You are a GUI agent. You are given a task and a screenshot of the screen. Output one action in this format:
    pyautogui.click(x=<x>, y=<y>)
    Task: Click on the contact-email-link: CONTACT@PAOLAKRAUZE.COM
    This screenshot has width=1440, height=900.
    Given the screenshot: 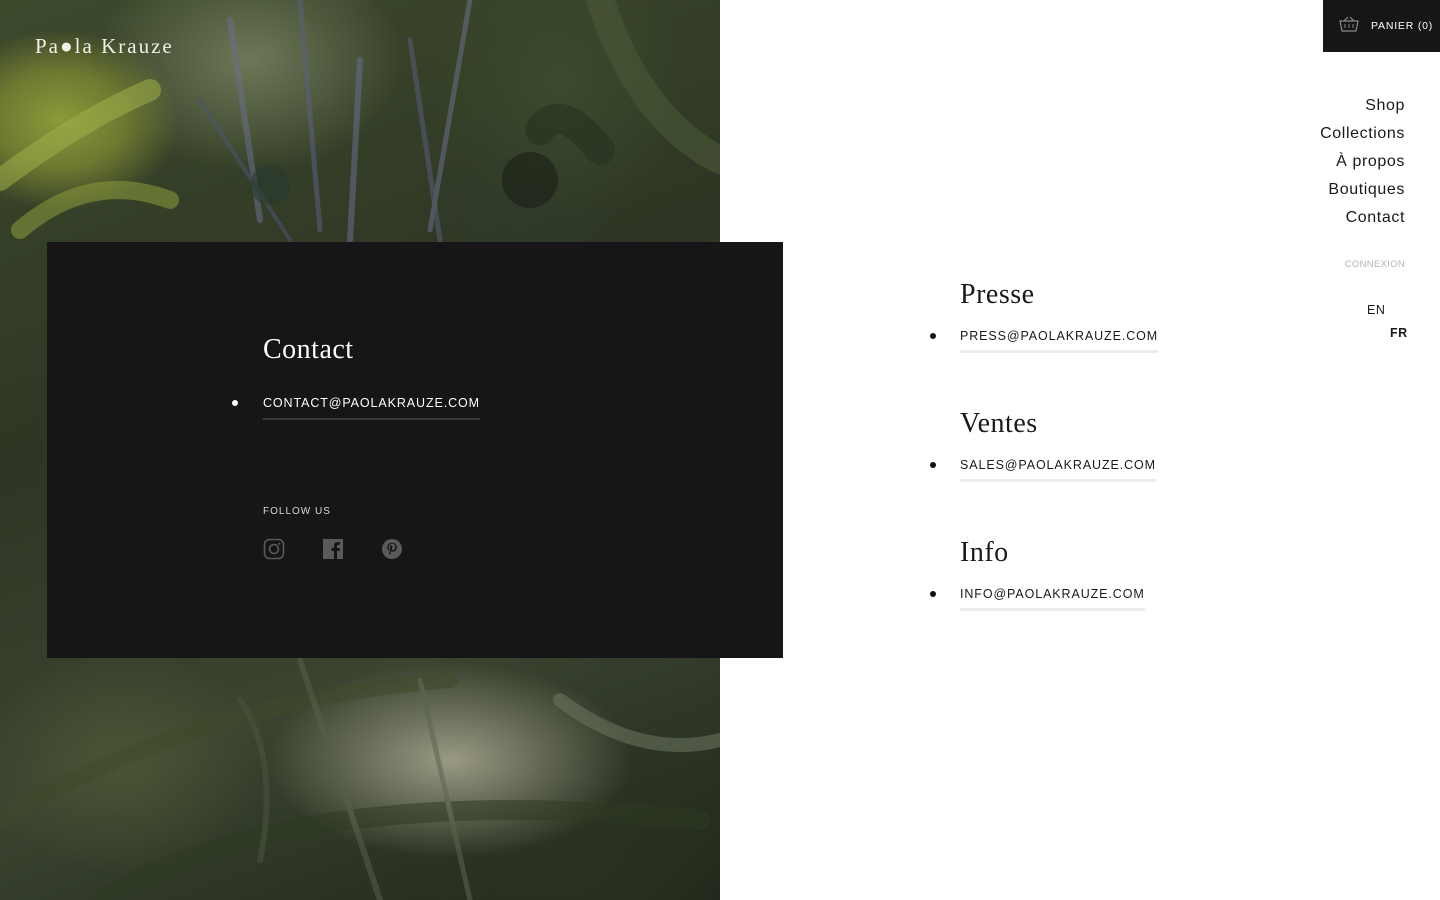 What is the action you would take?
    pyautogui.click(x=371, y=408)
    